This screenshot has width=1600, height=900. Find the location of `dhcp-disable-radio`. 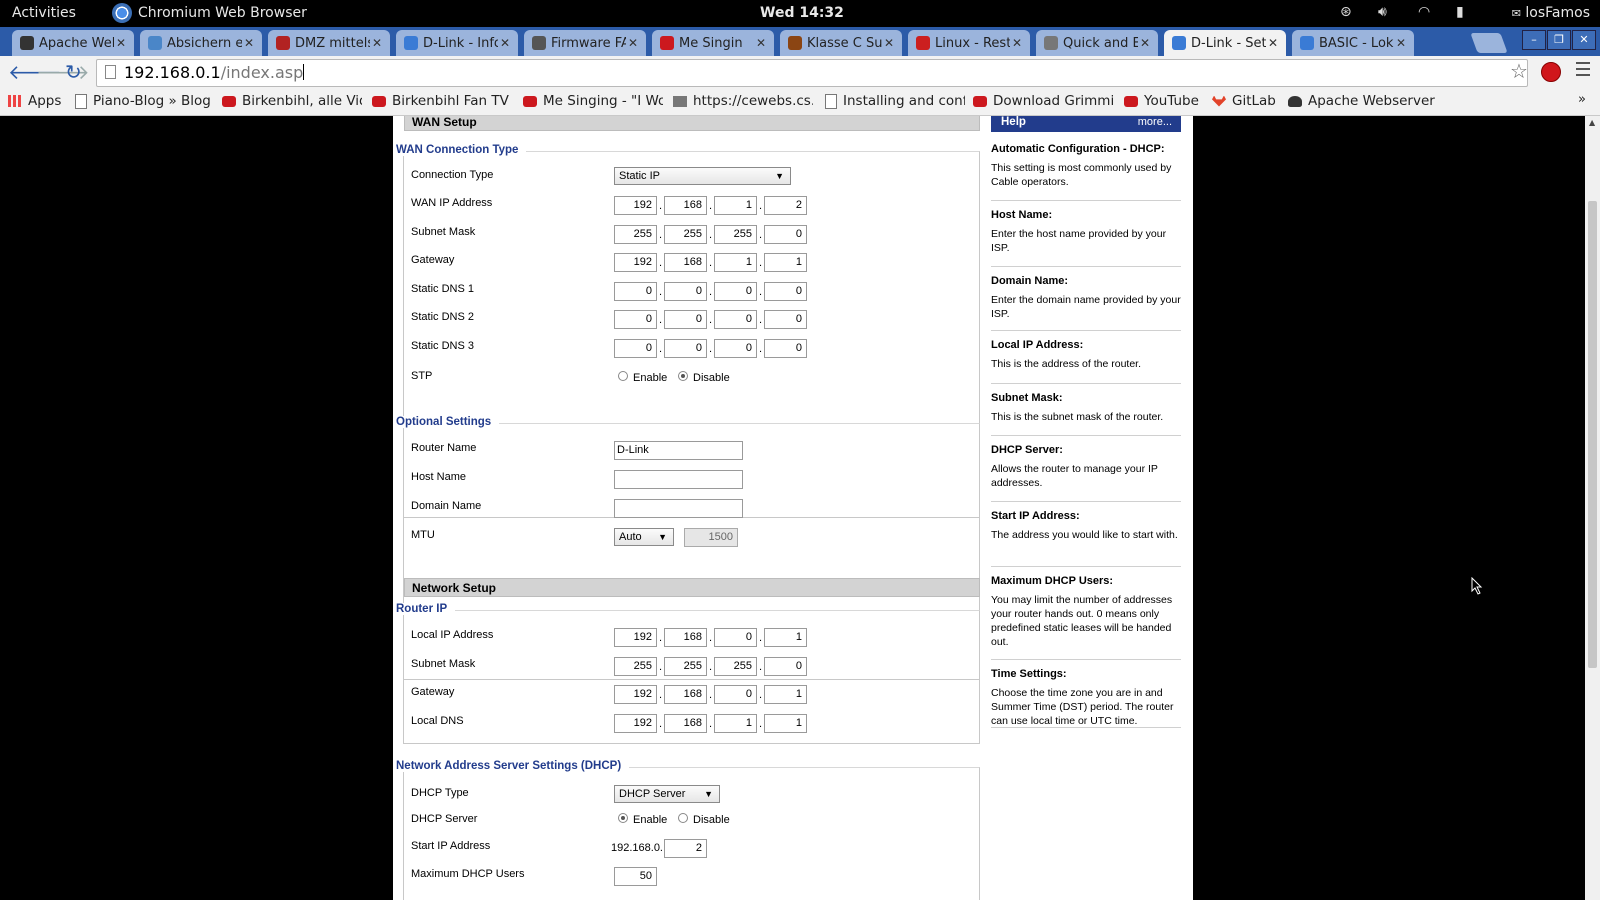

dhcp-disable-radio is located at coordinates (683, 818).